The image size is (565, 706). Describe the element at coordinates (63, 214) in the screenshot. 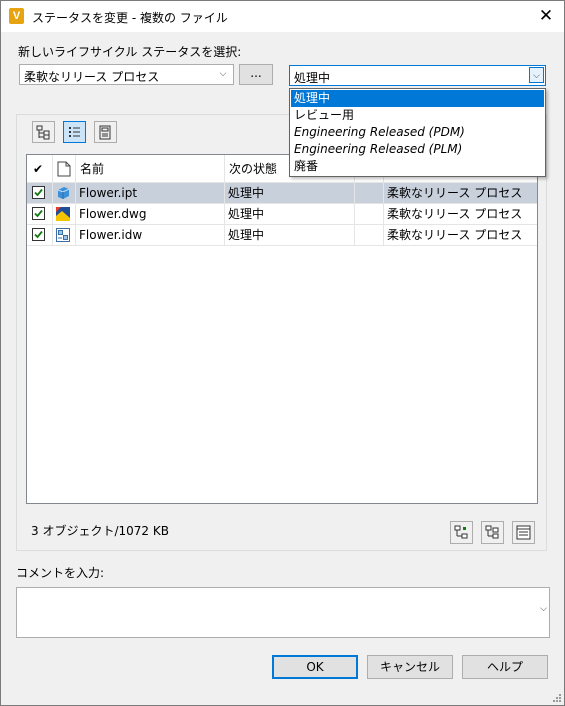

I see `dwg-file-icon` at that location.